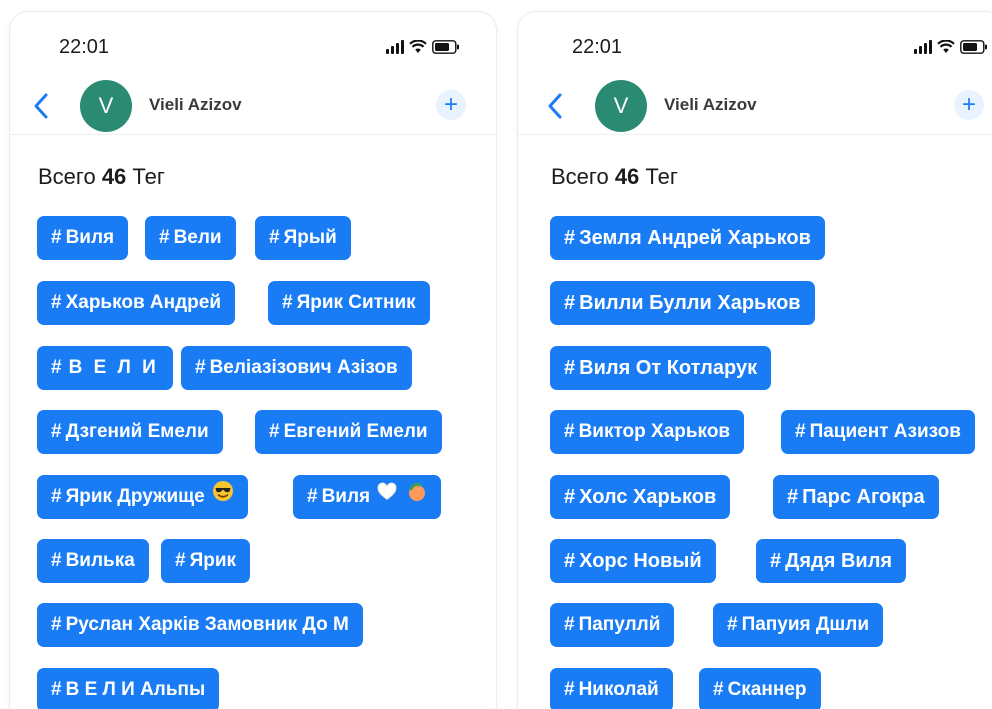  What do you see at coordinates (878, 432) in the screenshot?
I see `tag-chip: # Пациент Азизов` at bounding box center [878, 432].